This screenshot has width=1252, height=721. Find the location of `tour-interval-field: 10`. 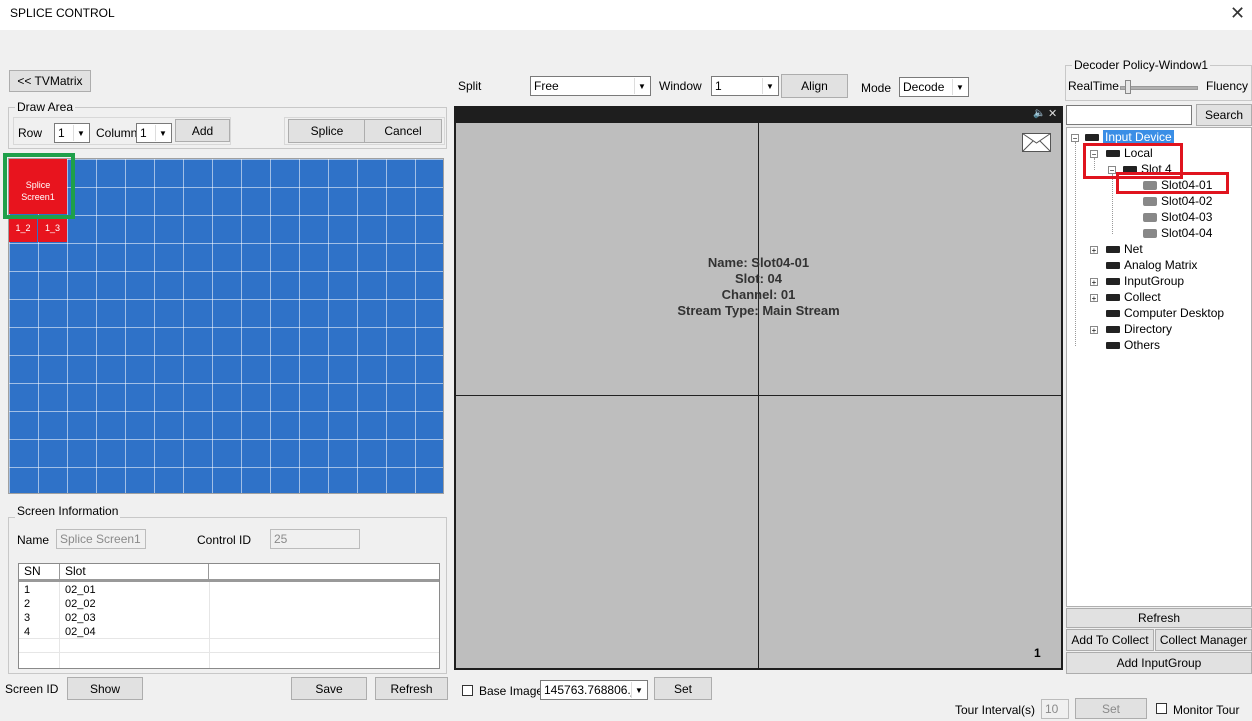

tour-interval-field: 10 is located at coordinates (1055, 709).